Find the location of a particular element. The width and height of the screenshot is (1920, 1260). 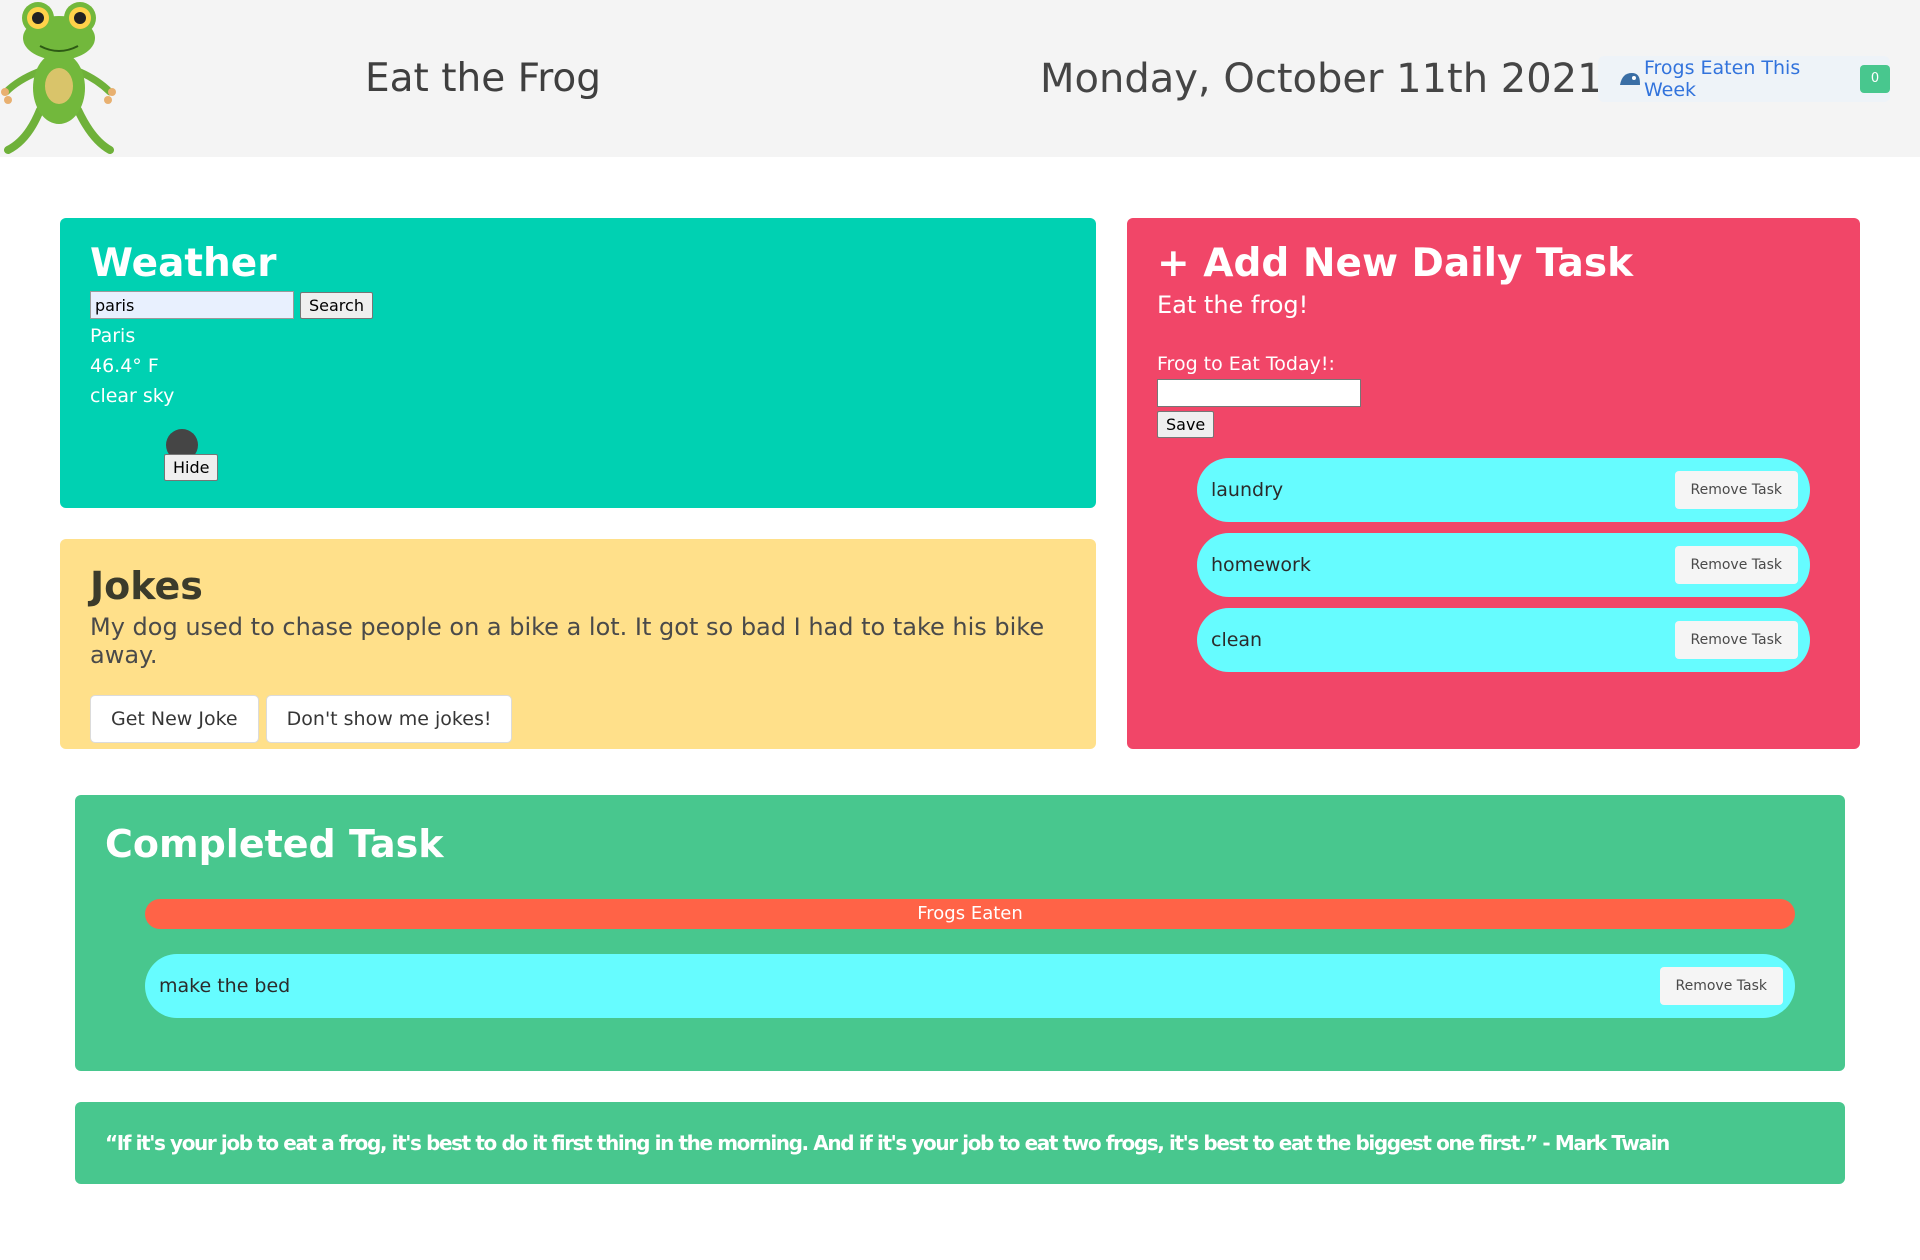

remove-completed-task-button: Remove Task is located at coordinates (1721, 986).